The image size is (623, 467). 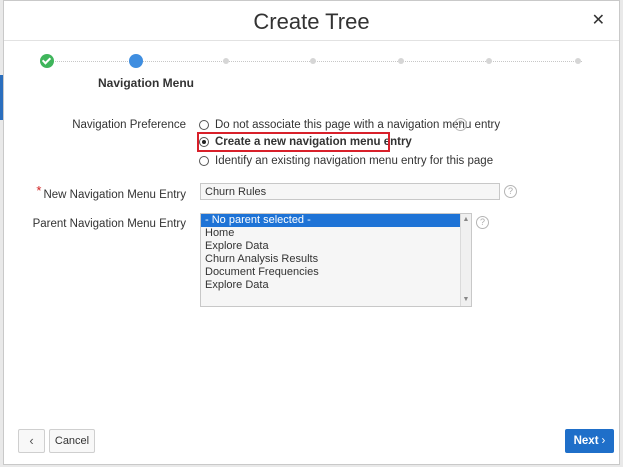 What do you see at coordinates (598, 21) in the screenshot?
I see `close-icon: ✕` at bounding box center [598, 21].